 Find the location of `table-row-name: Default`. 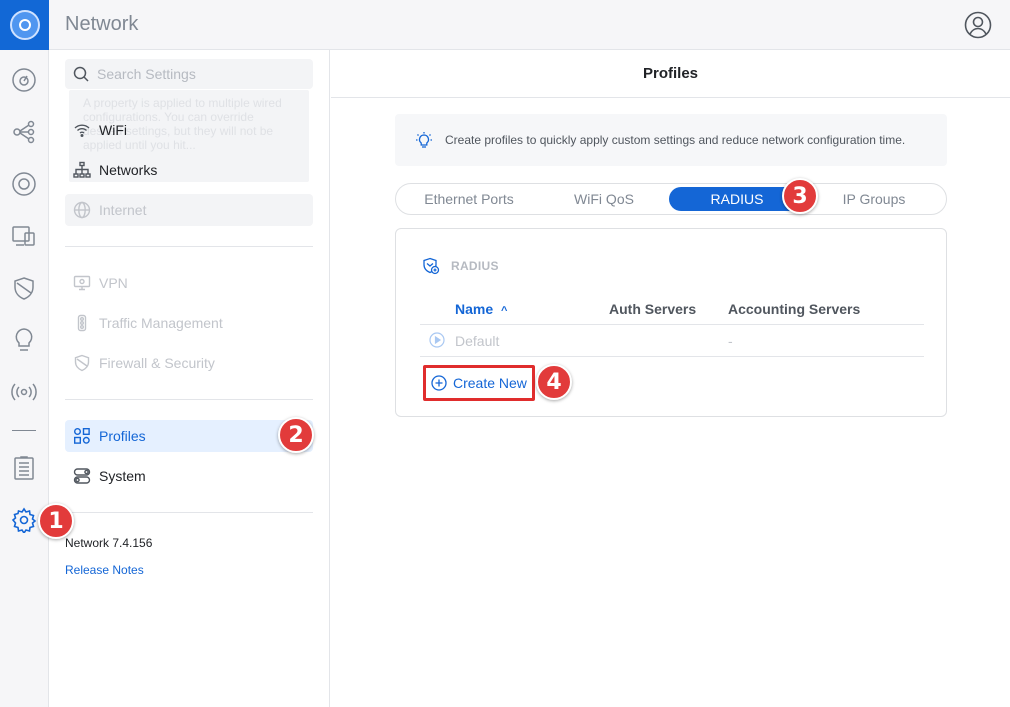

table-row-name: Default is located at coordinates (477, 341).